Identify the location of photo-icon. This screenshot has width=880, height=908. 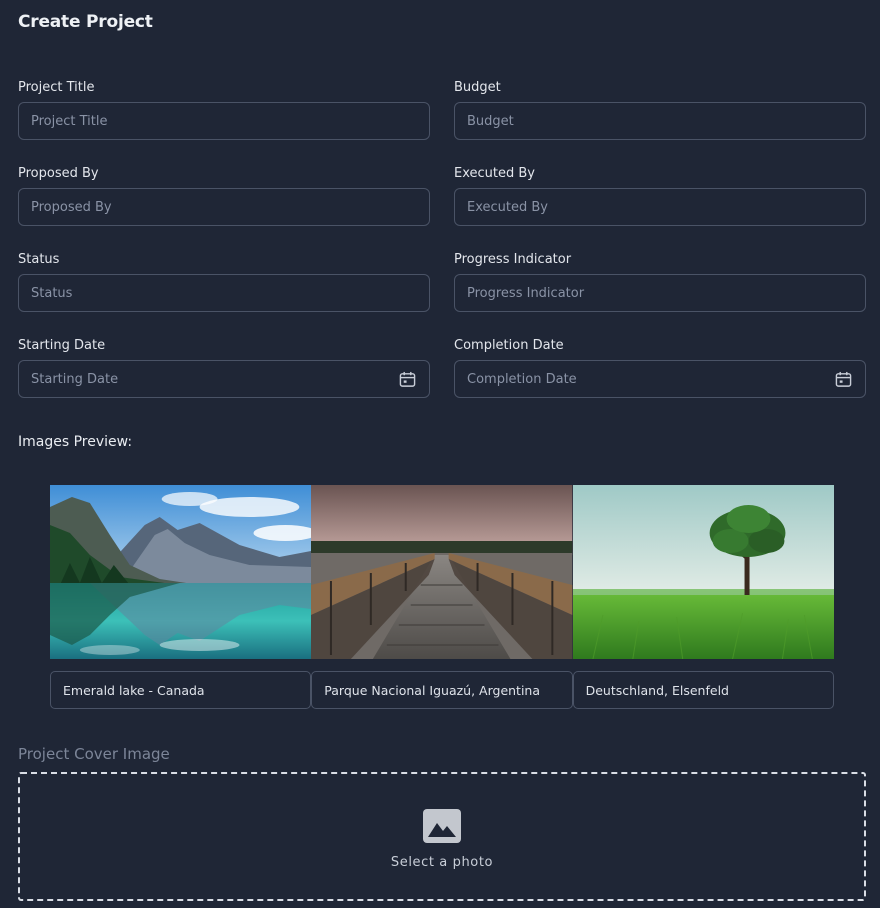
(442, 826).